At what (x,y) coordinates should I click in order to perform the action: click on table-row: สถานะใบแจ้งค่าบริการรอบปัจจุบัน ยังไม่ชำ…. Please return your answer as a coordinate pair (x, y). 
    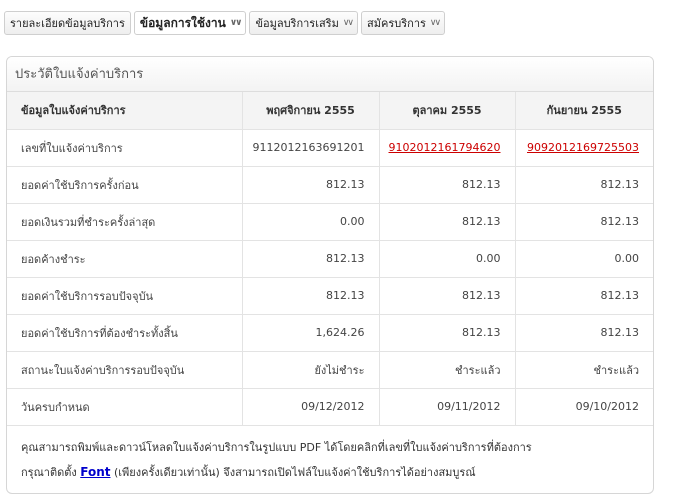
    Looking at the image, I should click on (330, 370).